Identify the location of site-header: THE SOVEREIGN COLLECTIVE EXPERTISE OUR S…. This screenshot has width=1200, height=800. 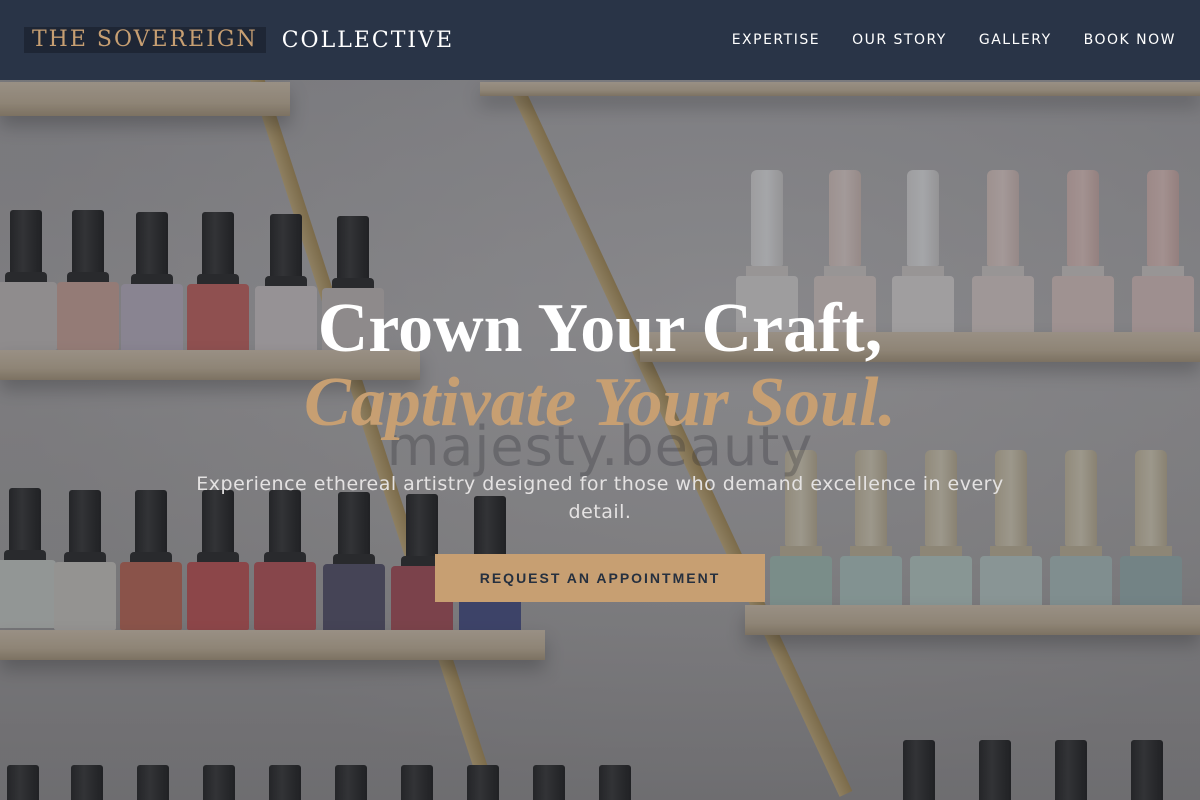
(600, 40).